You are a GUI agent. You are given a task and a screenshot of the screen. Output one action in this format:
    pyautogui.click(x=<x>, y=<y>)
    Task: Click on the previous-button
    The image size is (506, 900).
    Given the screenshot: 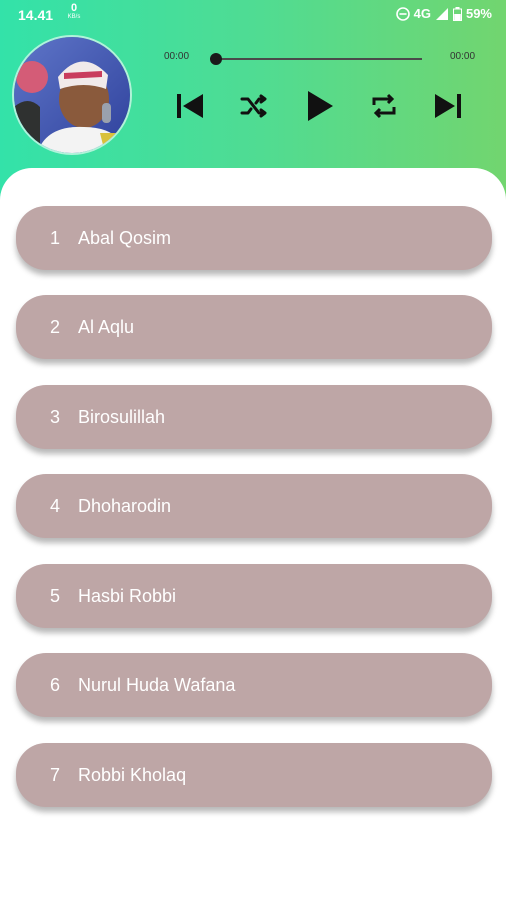 What is the action you would take?
    pyautogui.click(x=190, y=106)
    